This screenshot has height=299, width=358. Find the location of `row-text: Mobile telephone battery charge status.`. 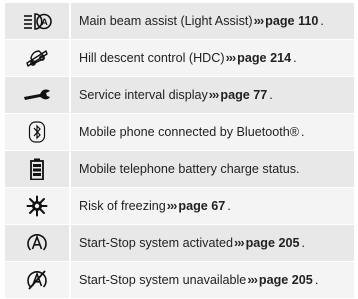

row-text: Mobile telephone battery charge status. is located at coordinates (212, 169).